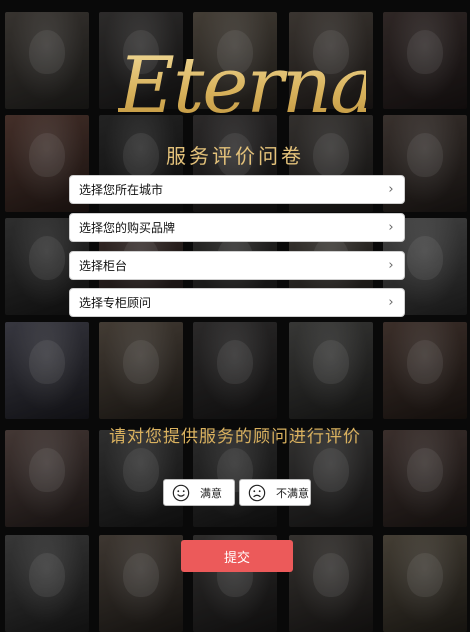  I want to click on submit-button: 提交, so click(237, 556).